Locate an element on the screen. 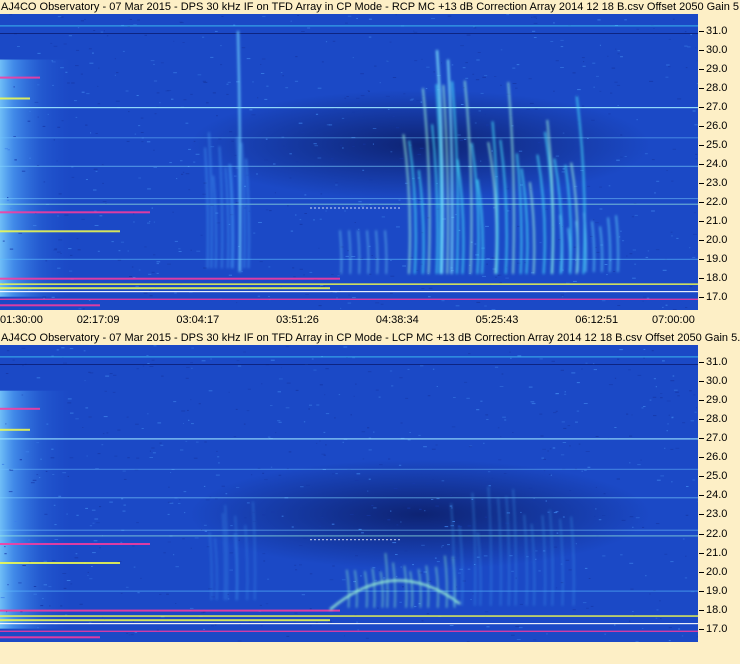  left-interference is located at coordinates (170, 610).